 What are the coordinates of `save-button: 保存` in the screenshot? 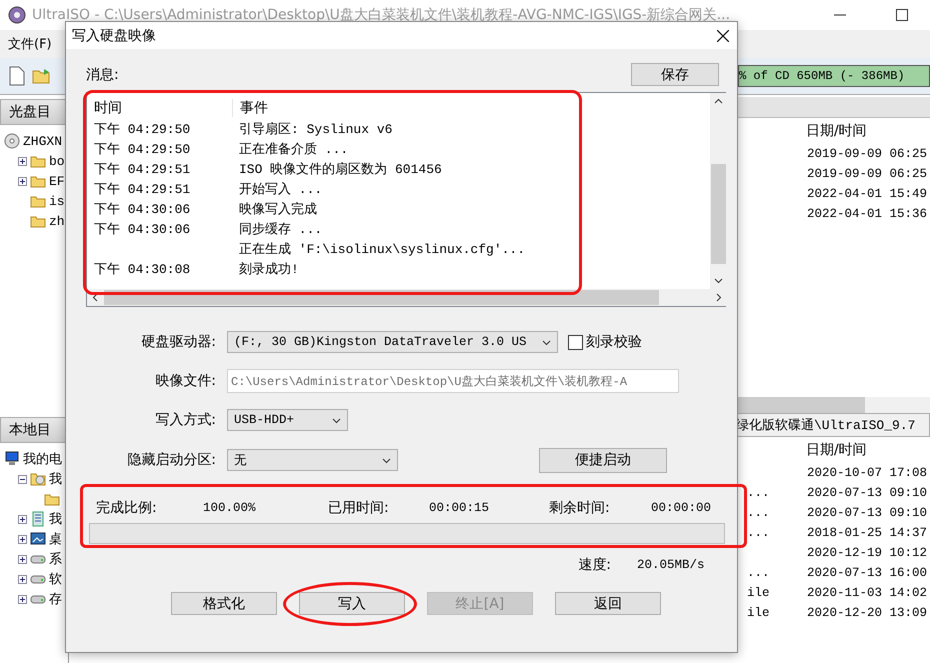 It's located at (675, 74).